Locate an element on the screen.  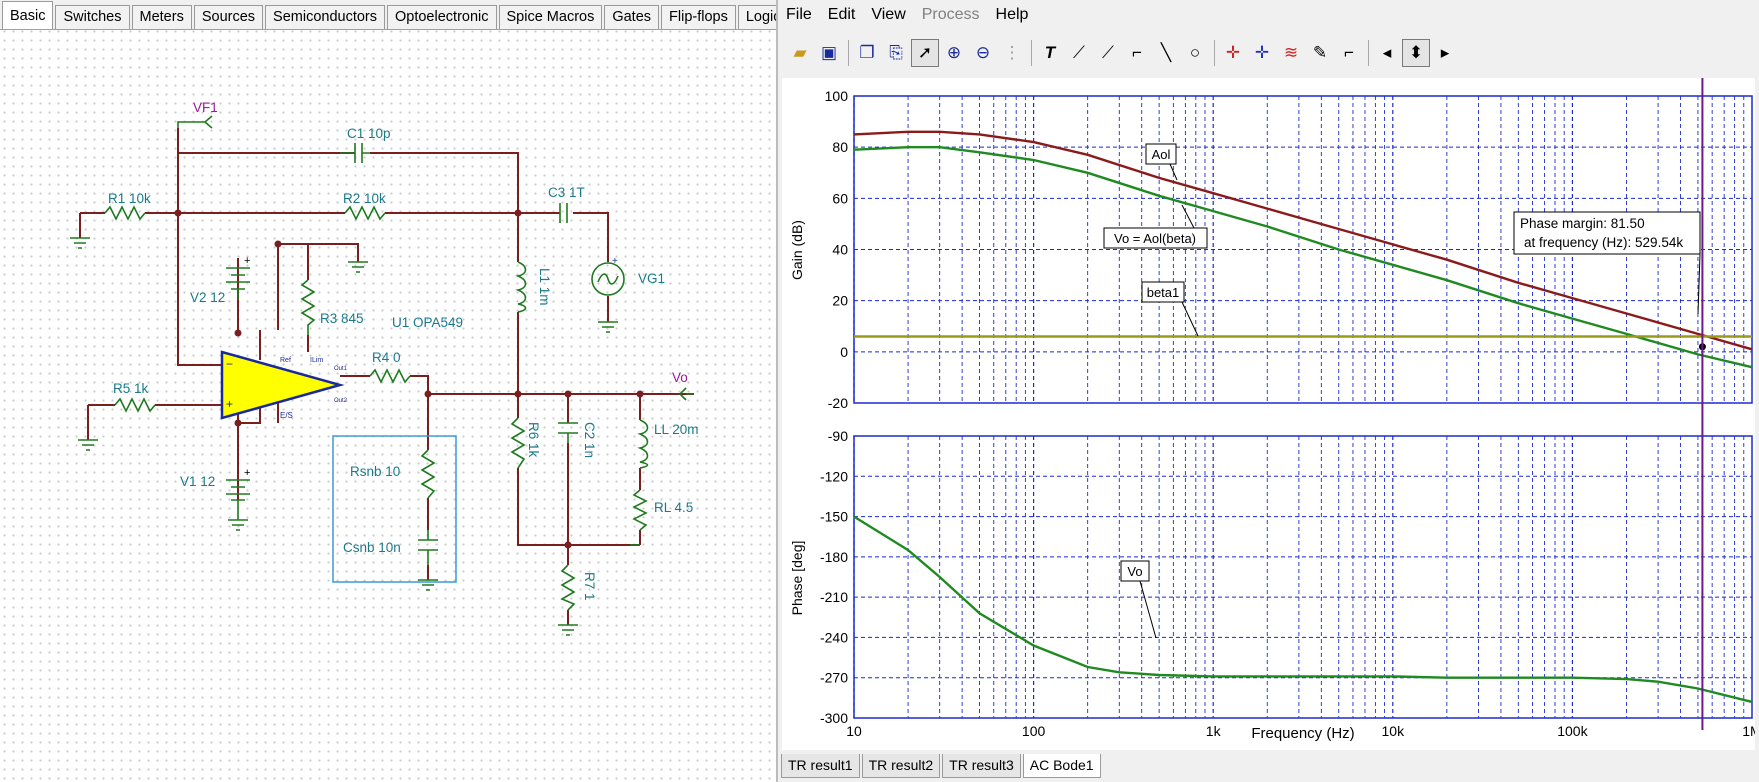
arrow-right-icon: ▸ is located at coordinates (1445, 53).